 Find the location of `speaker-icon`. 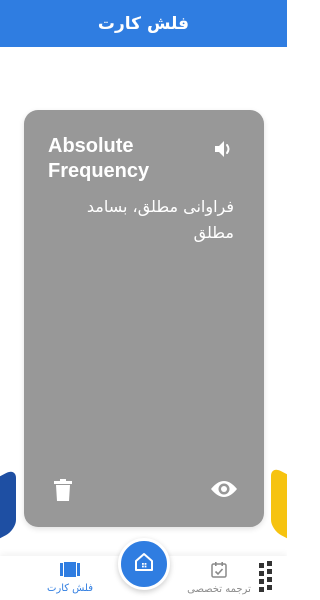

speaker-icon is located at coordinates (224, 149).